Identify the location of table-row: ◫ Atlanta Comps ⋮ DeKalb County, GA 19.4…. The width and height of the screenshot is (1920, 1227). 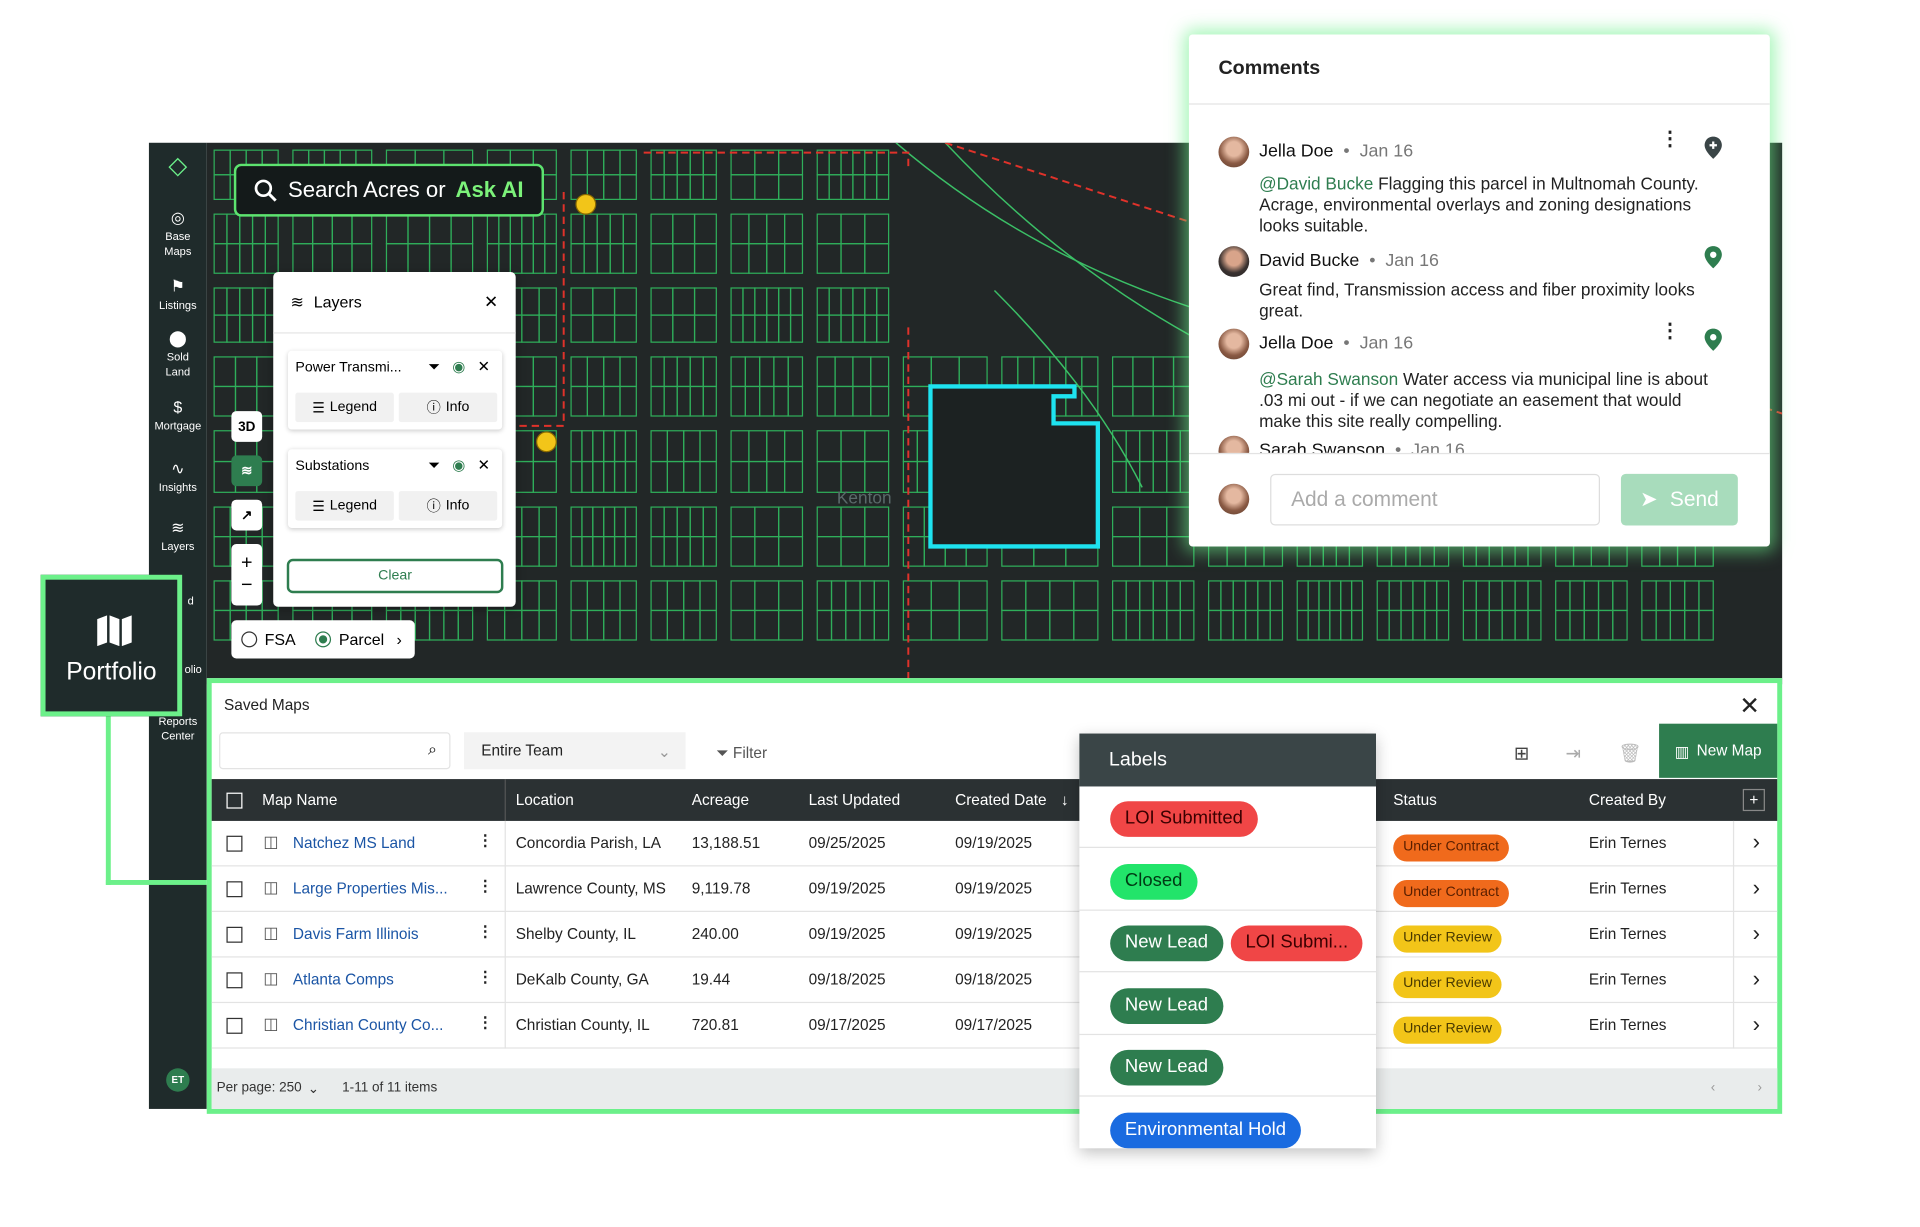
(994, 980).